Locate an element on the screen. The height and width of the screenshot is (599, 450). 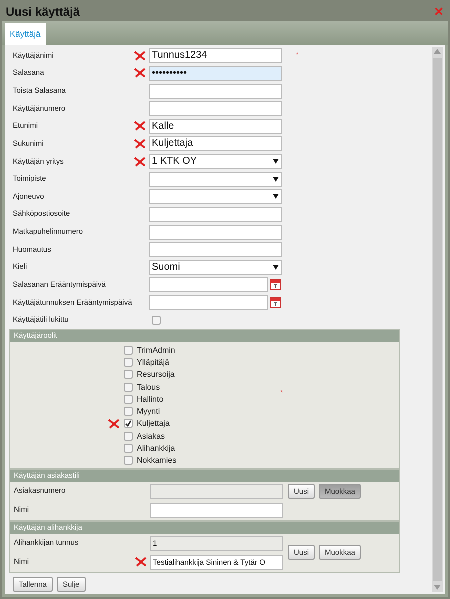
field-value: 1 KTK OY is located at coordinates (175, 162).